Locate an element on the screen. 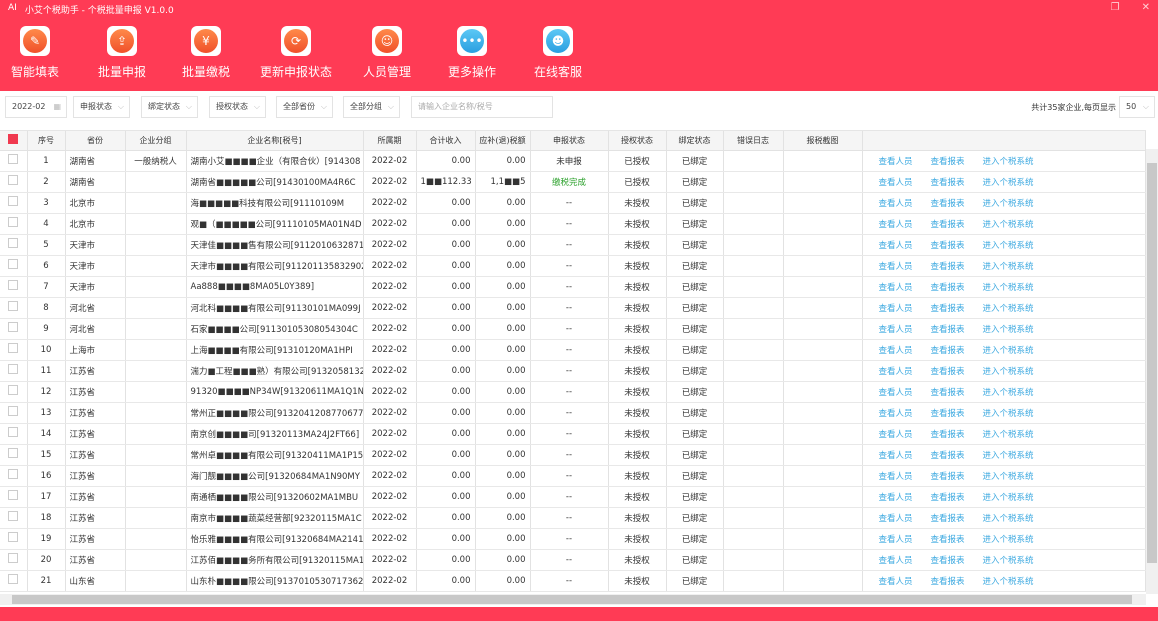 The width and height of the screenshot is (1158, 621). toolbar-button-5: ☺ 人员管理 is located at coordinates (387, 53).